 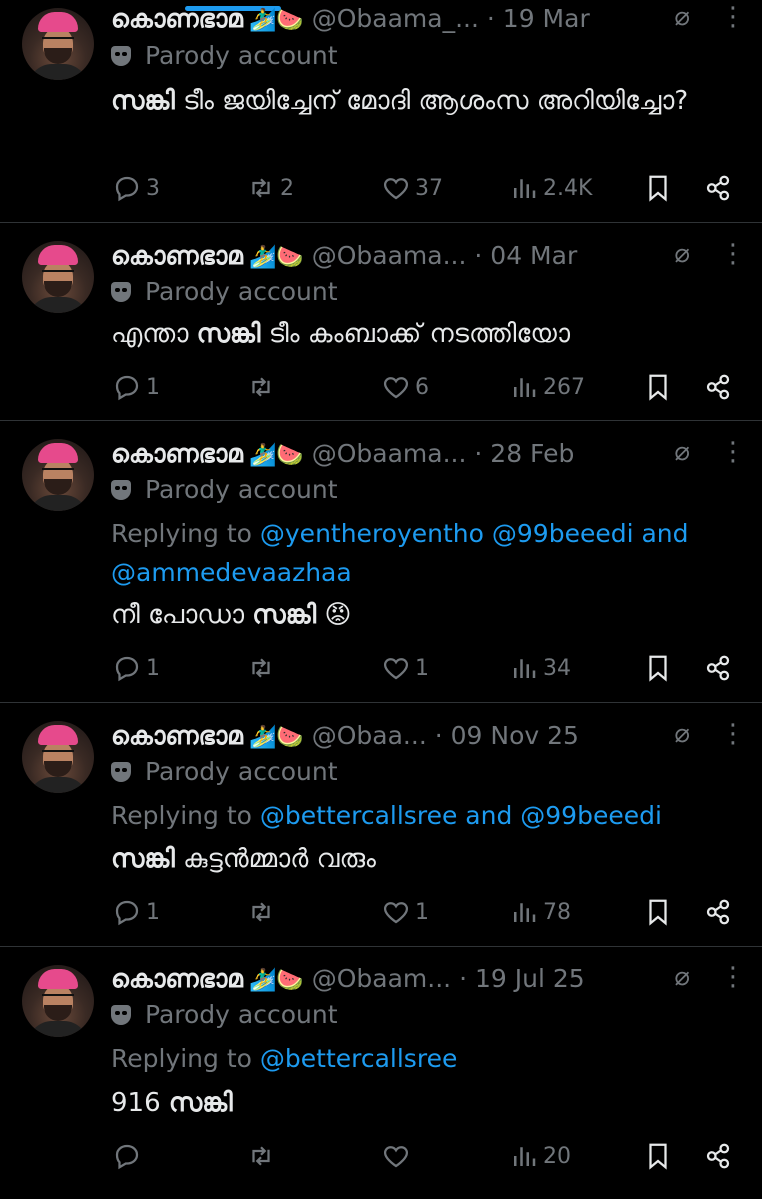 I want to click on repost-button: 2, so click(x=270, y=188).